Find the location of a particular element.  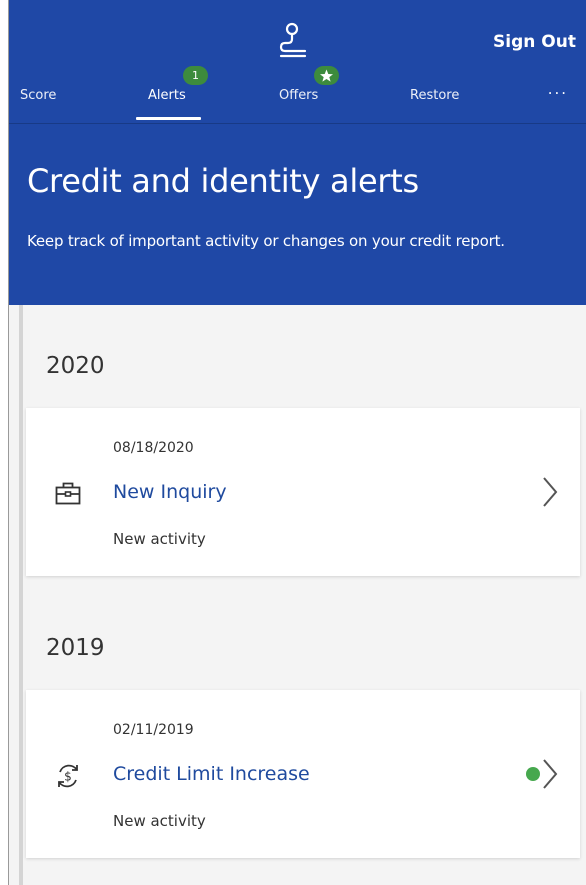

year-heading-2019: 2019 is located at coordinates (75, 648).